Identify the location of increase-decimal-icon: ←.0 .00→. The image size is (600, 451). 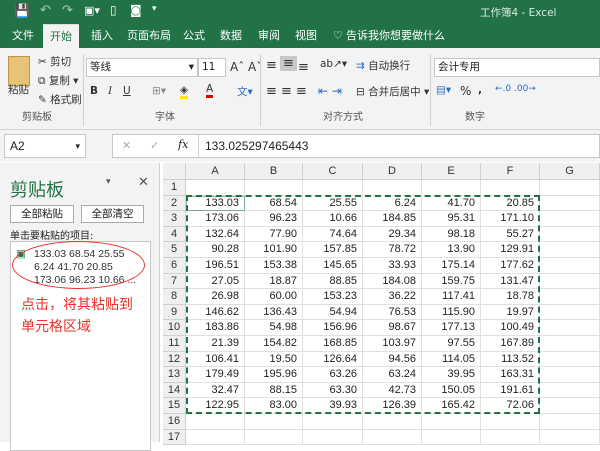
(515, 89).